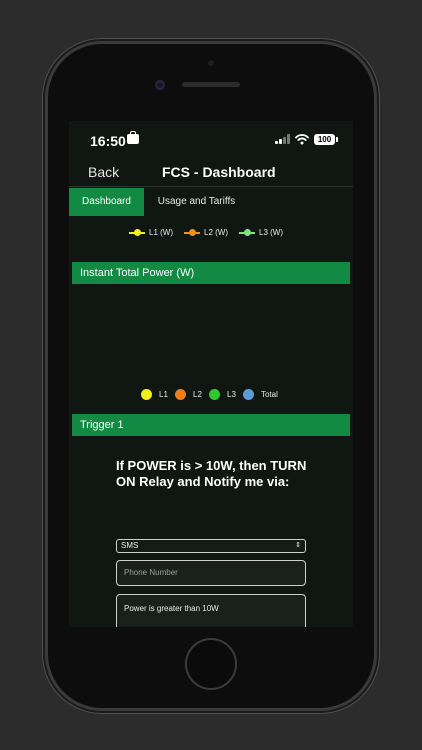  I want to click on legend-item-total: Total, so click(268, 395).